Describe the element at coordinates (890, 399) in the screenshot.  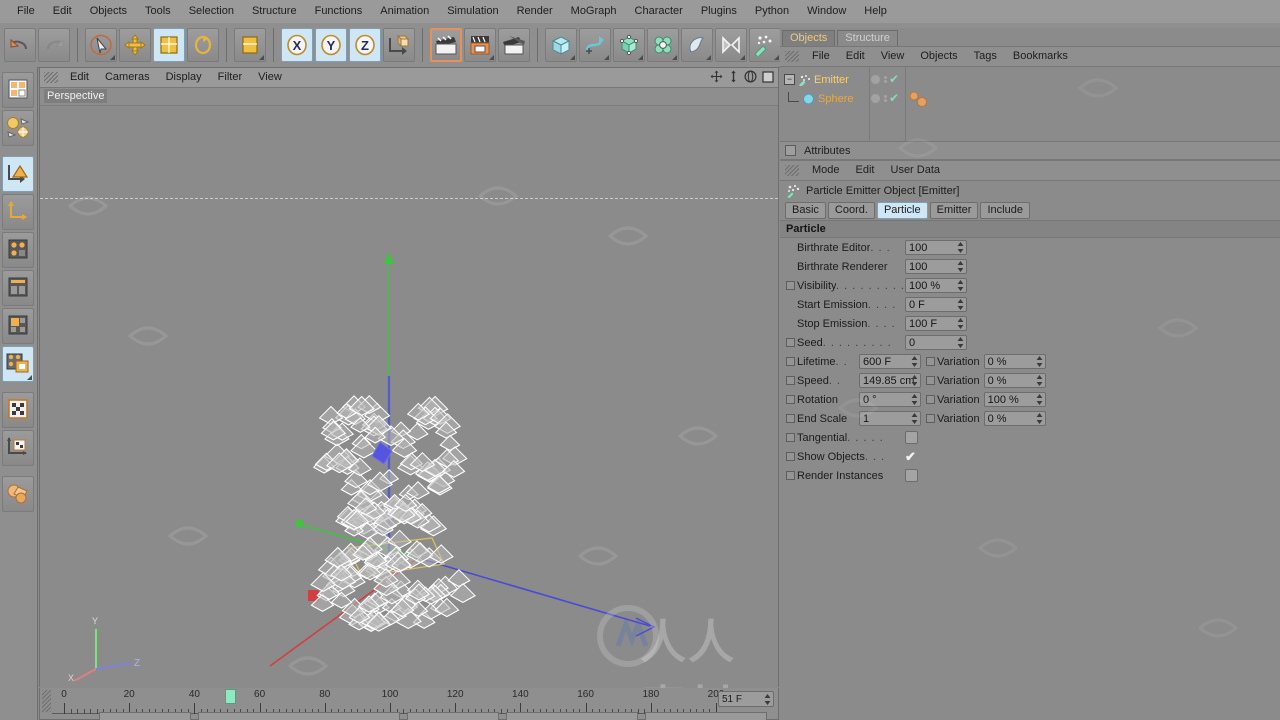
I see `param-value-field: 0 °` at that location.